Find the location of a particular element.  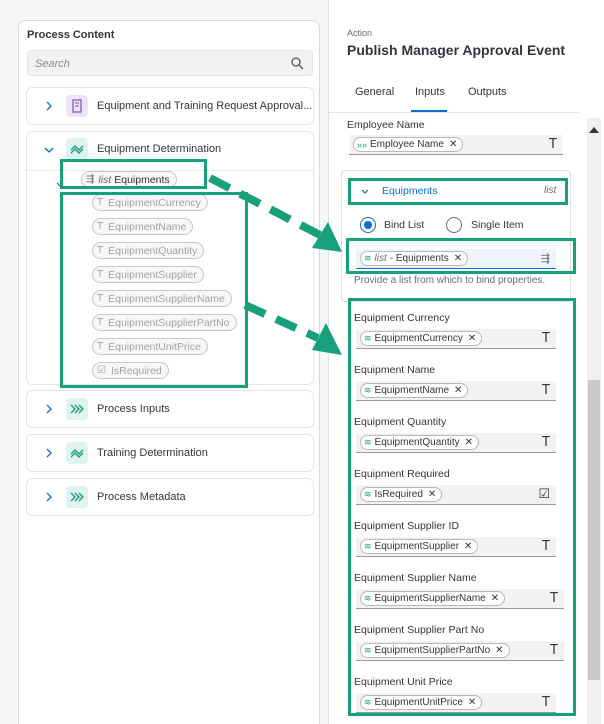

tree-item-process-metadata: Process Metadata is located at coordinates (170, 497).